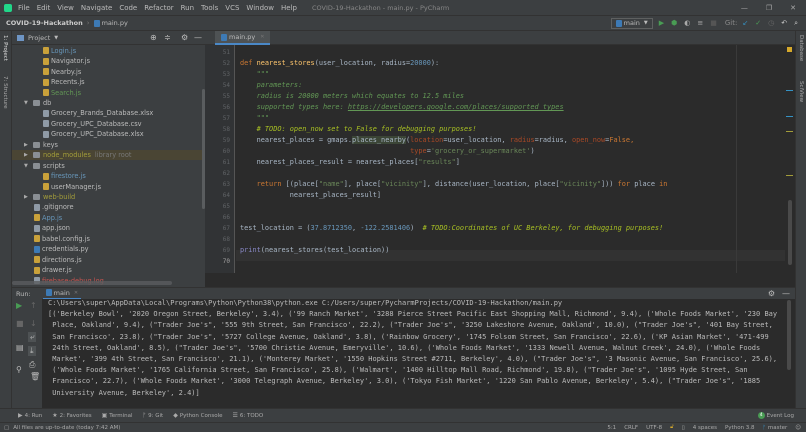 This screenshot has width=806, height=432. What do you see at coordinates (19, 370) in the screenshot?
I see `pin-icon: ⚲` at bounding box center [19, 370].